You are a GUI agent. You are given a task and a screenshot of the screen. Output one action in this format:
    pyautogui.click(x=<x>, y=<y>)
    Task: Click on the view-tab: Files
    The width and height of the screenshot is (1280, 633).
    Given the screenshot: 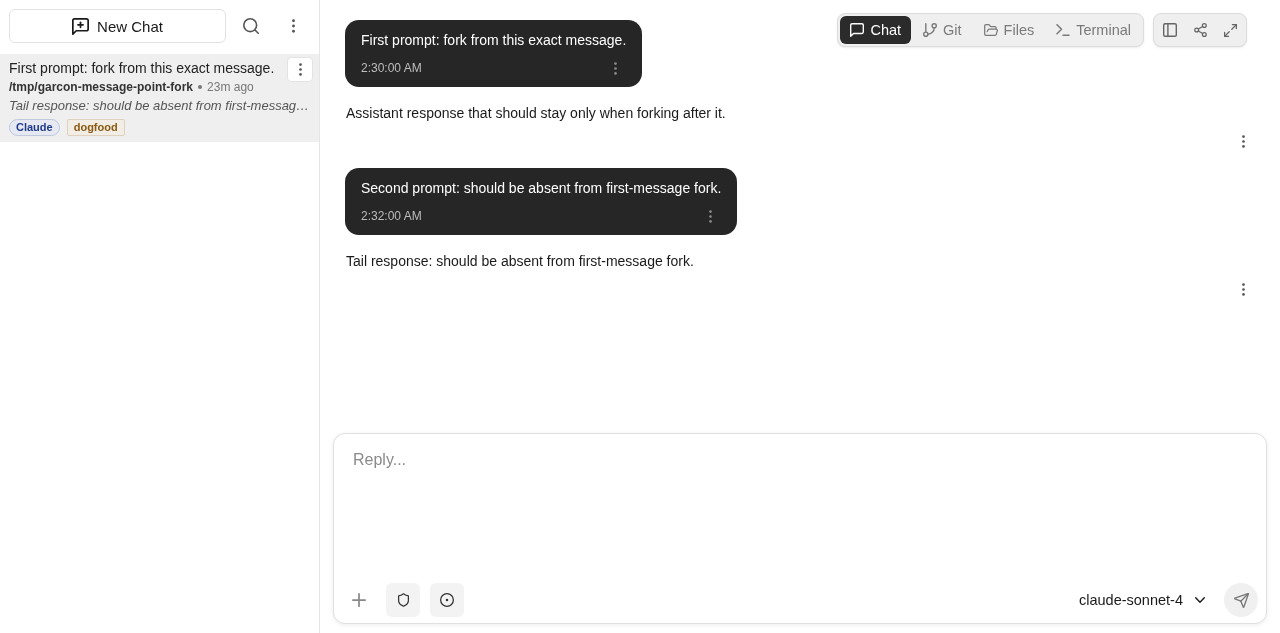 What is the action you would take?
    pyautogui.click(x=1009, y=30)
    